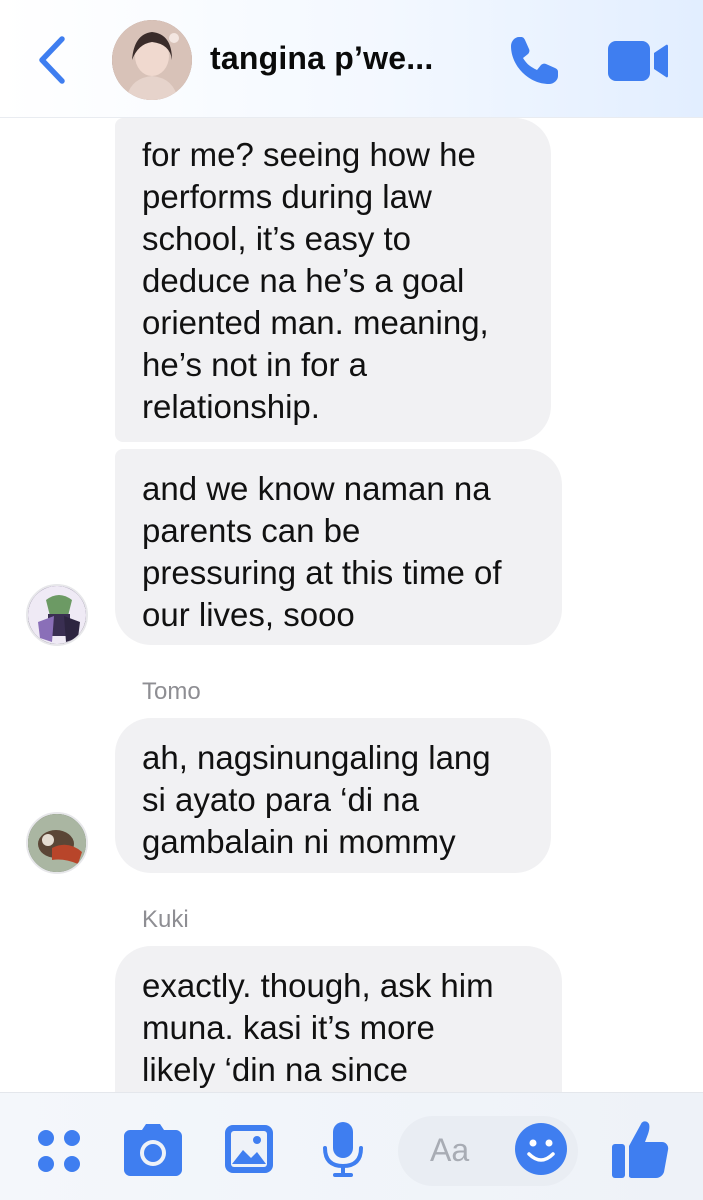  I want to click on video-camera-icon, so click(638, 61).